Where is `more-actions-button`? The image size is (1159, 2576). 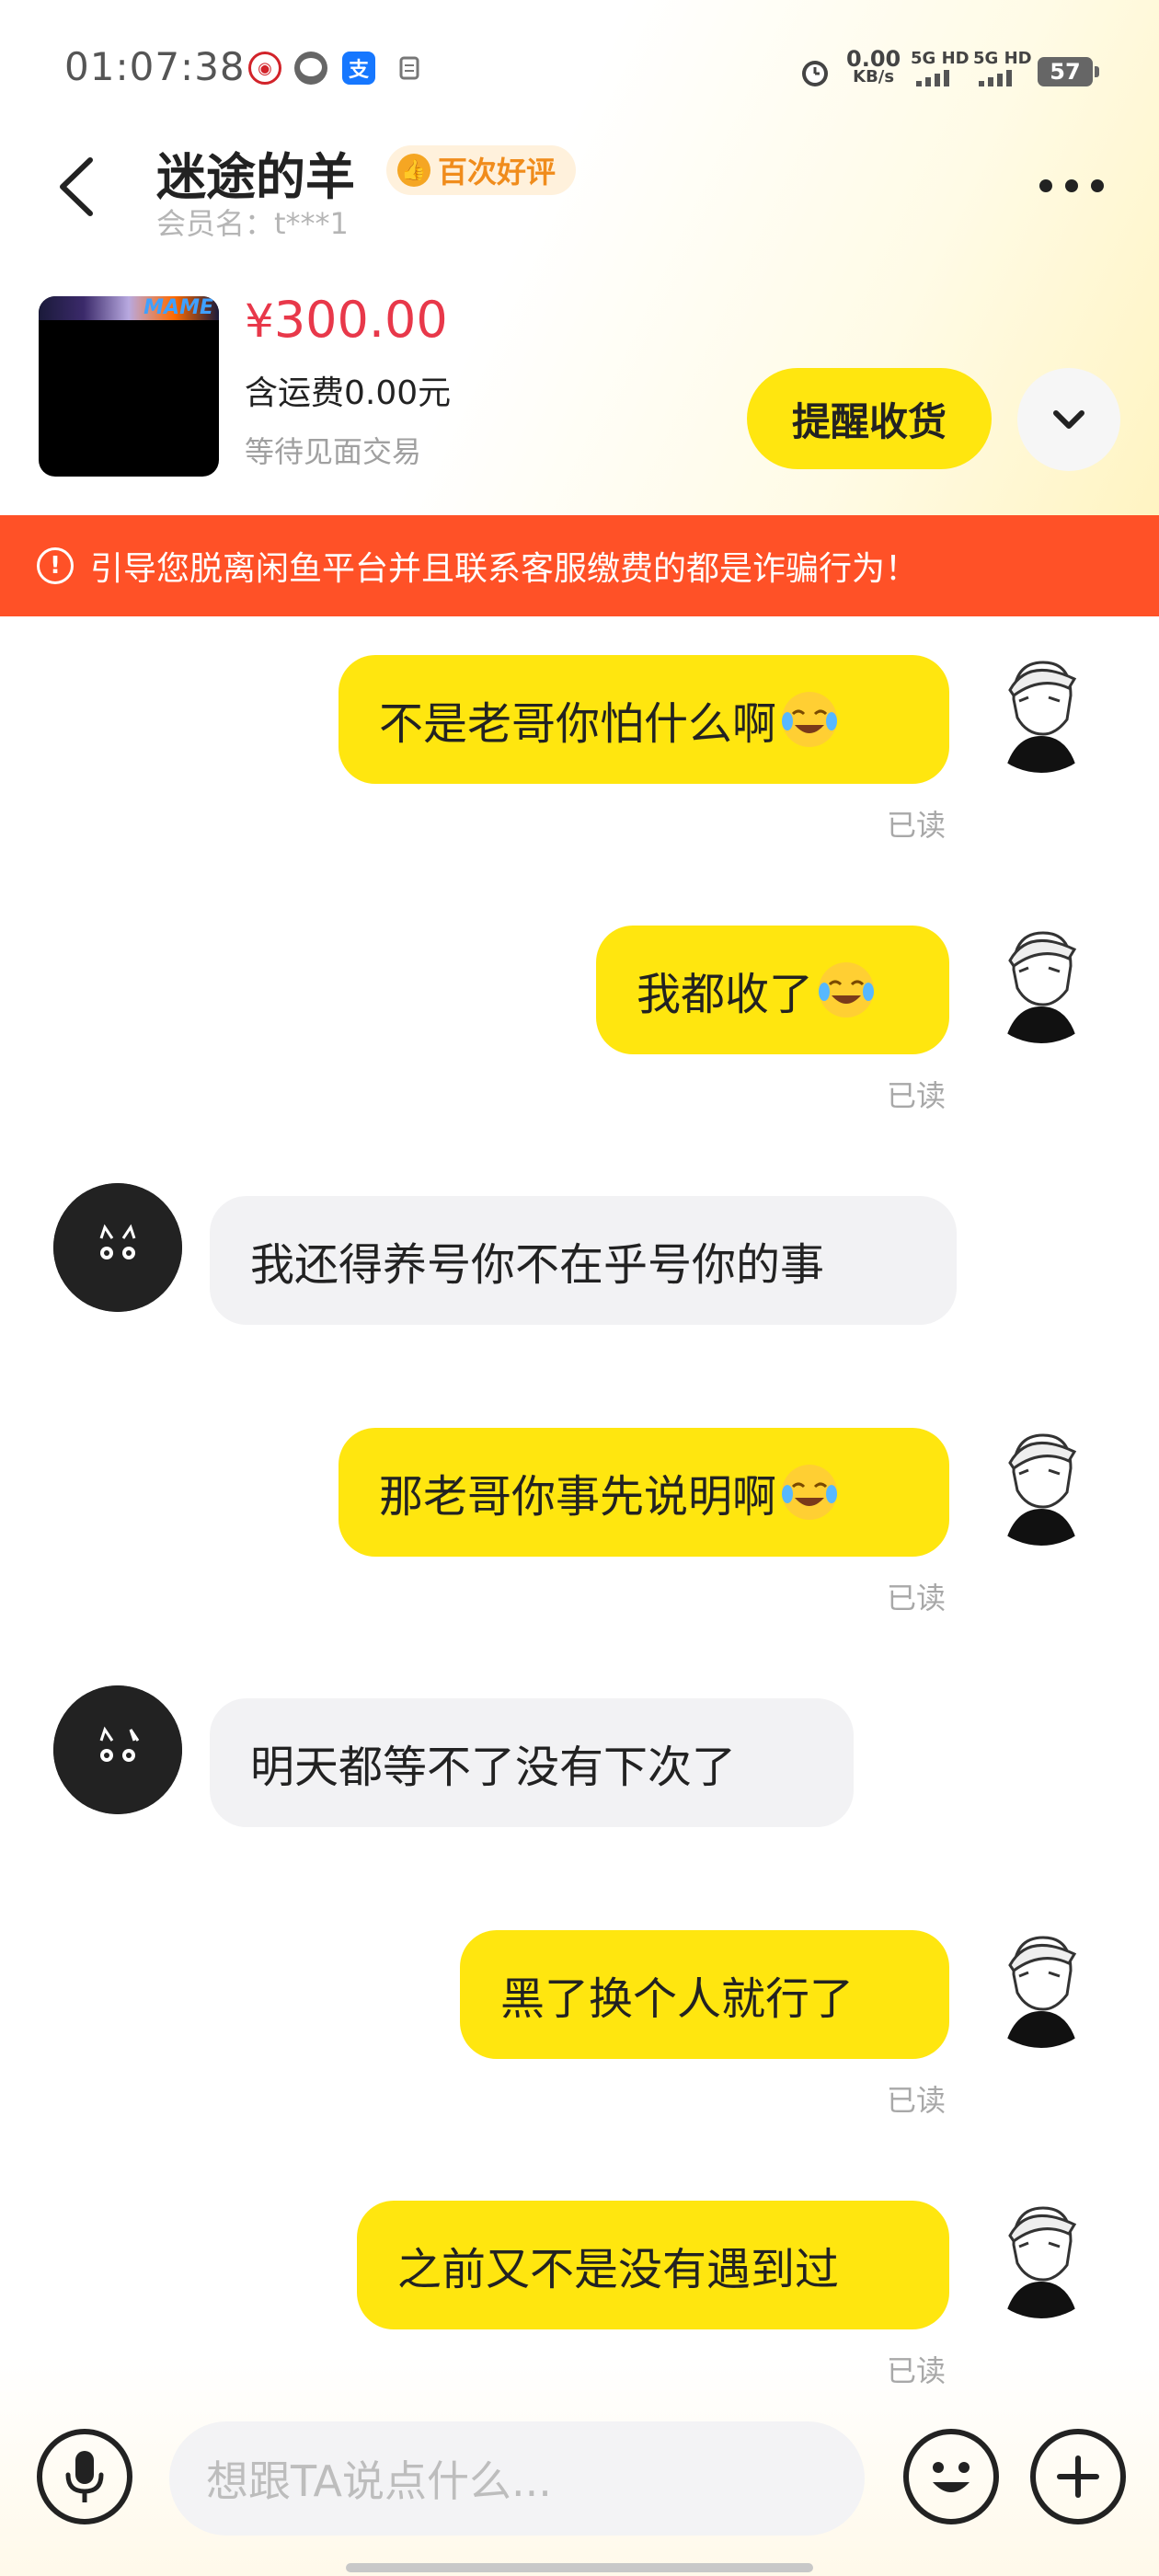 more-actions-button is located at coordinates (1078, 2476).